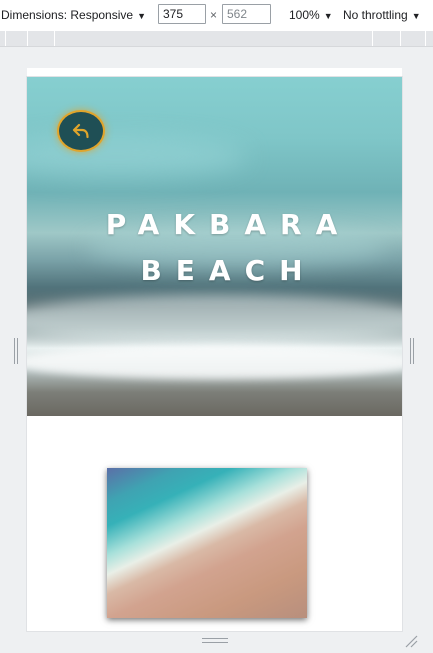  What do you see at coordinates (137, 157) in the screenshot?
I see `wave-highlight` at bounding box center [137, 157].